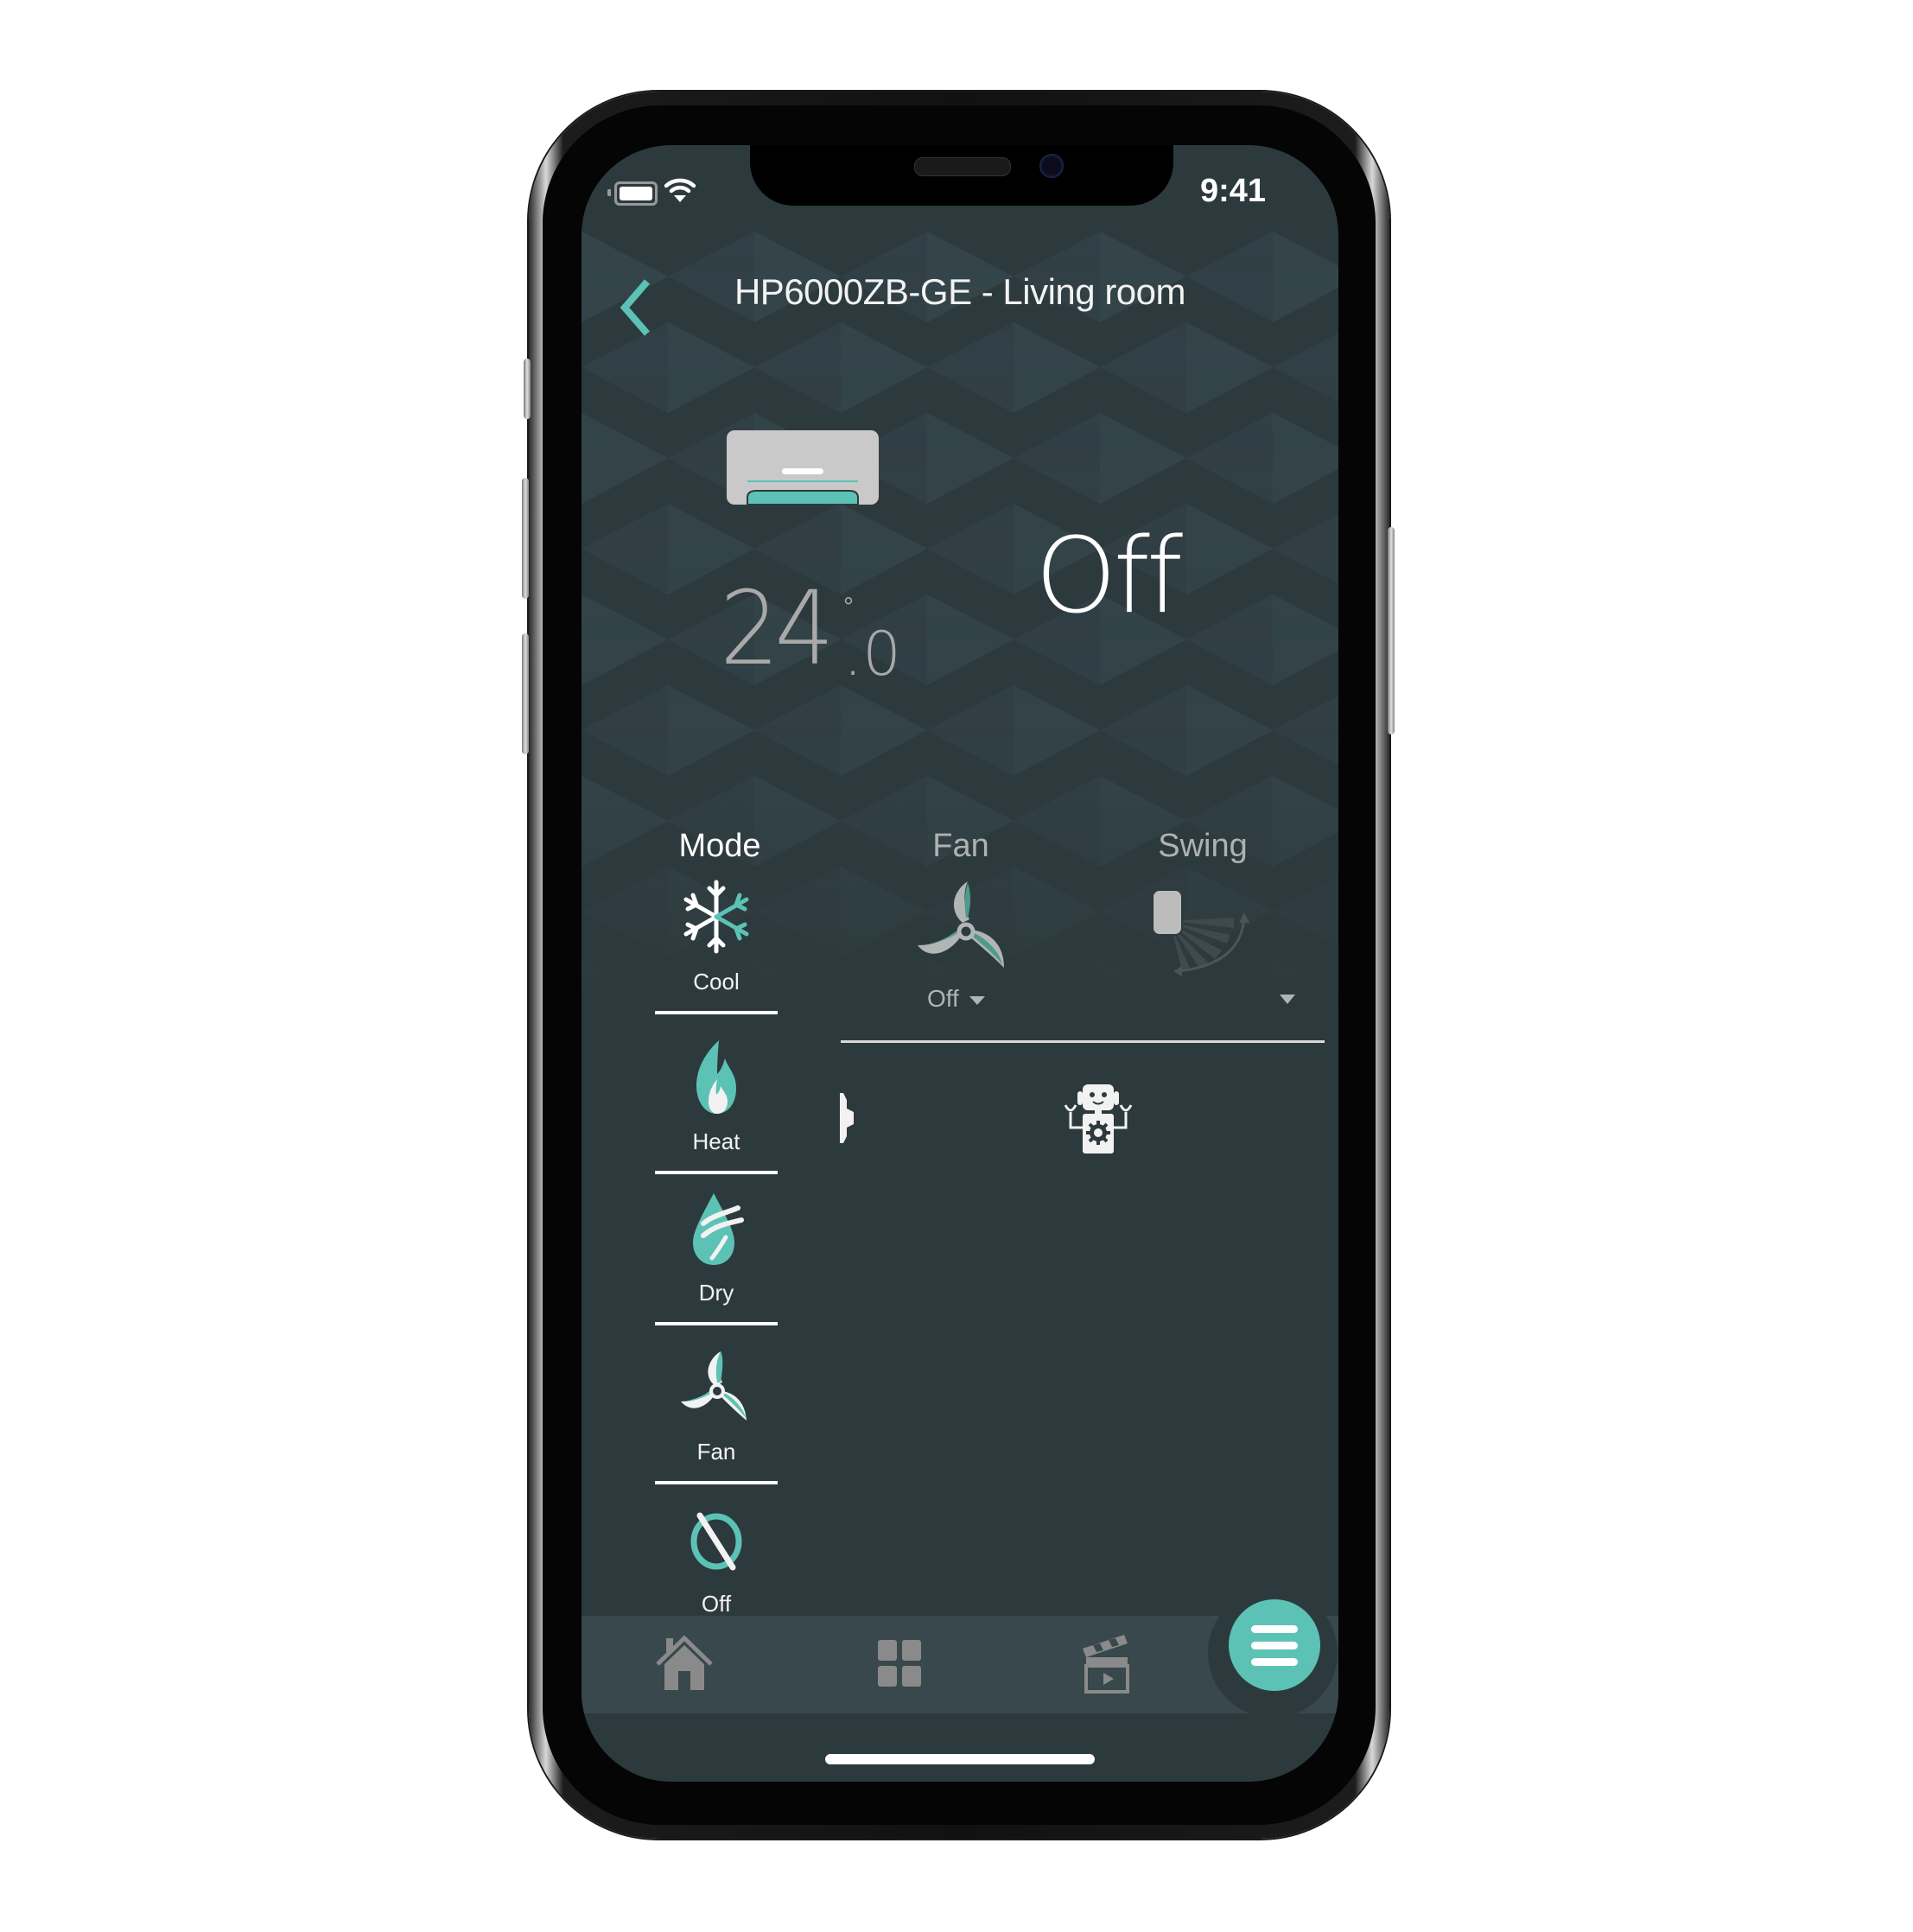  I want to click on clapperboard-icon, so click(1106, 1664).